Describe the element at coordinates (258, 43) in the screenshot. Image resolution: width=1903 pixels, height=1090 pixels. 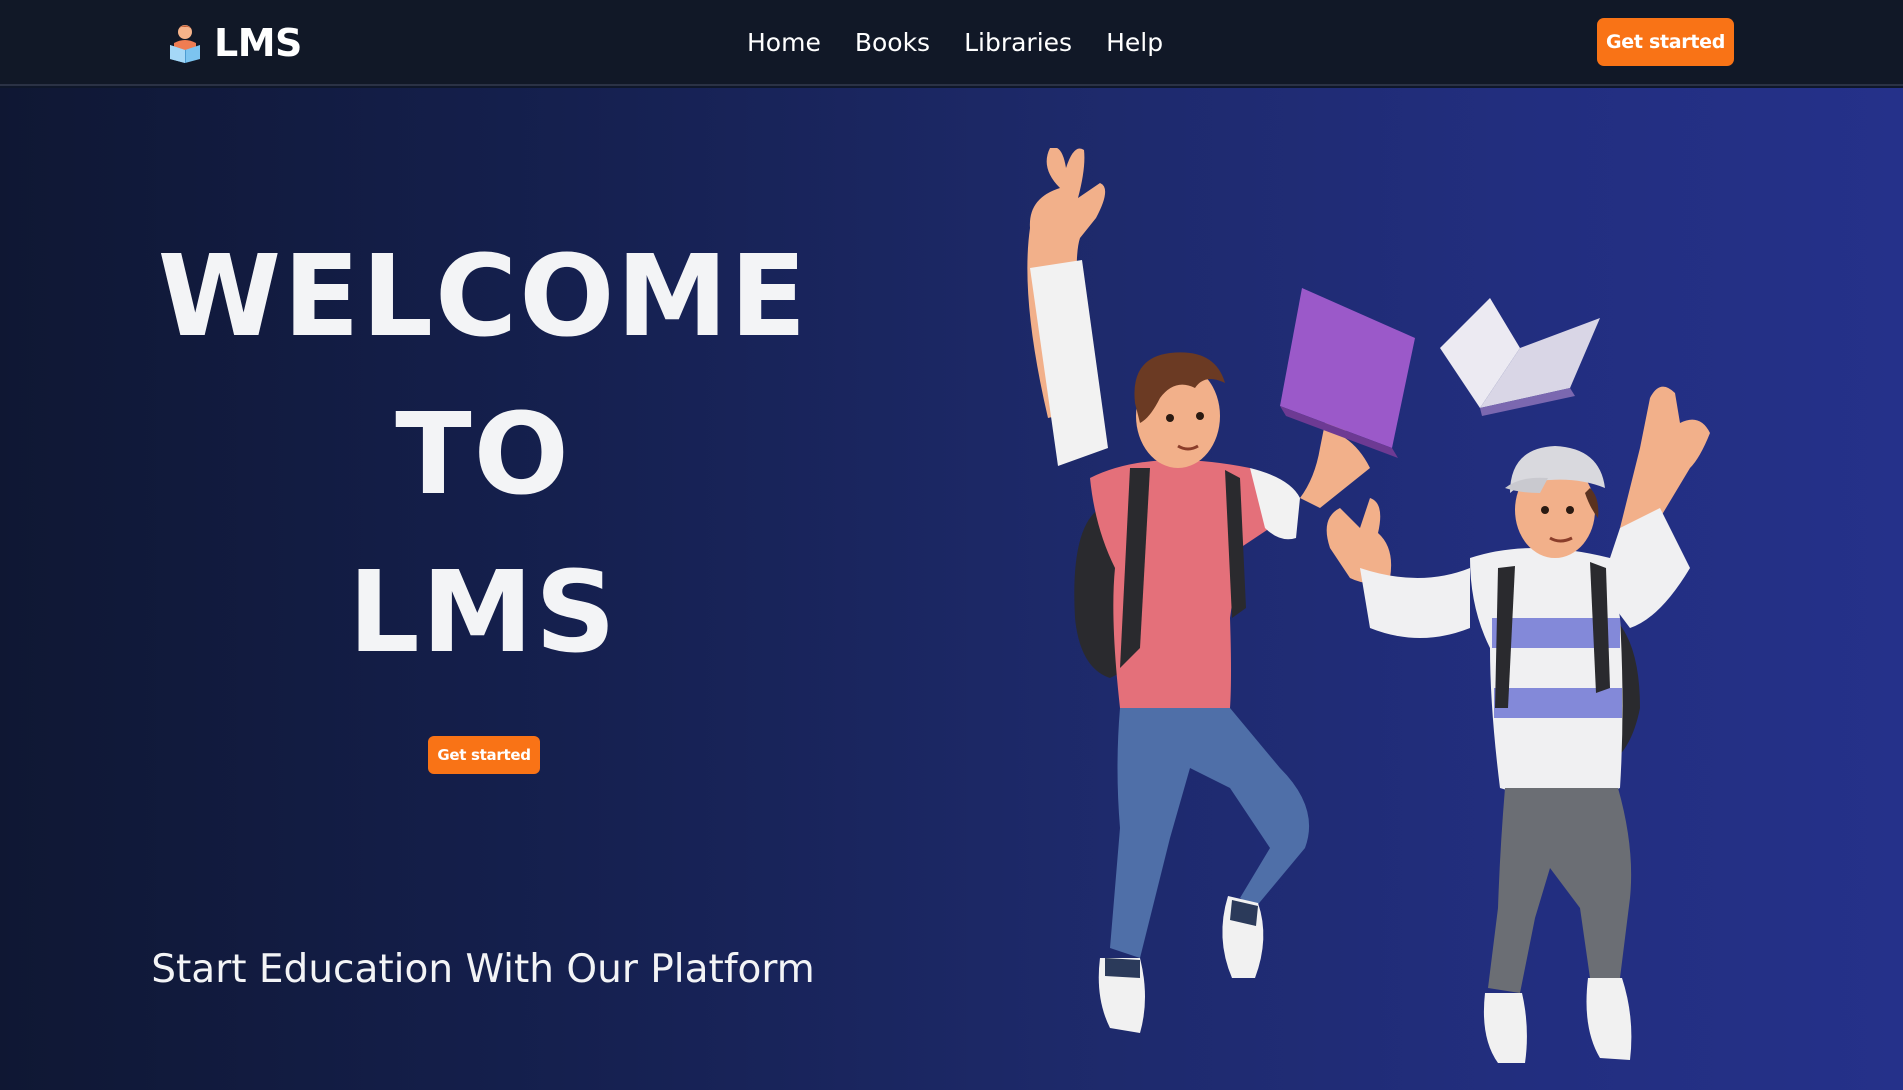
I see `brand-name: LMS` at that location.